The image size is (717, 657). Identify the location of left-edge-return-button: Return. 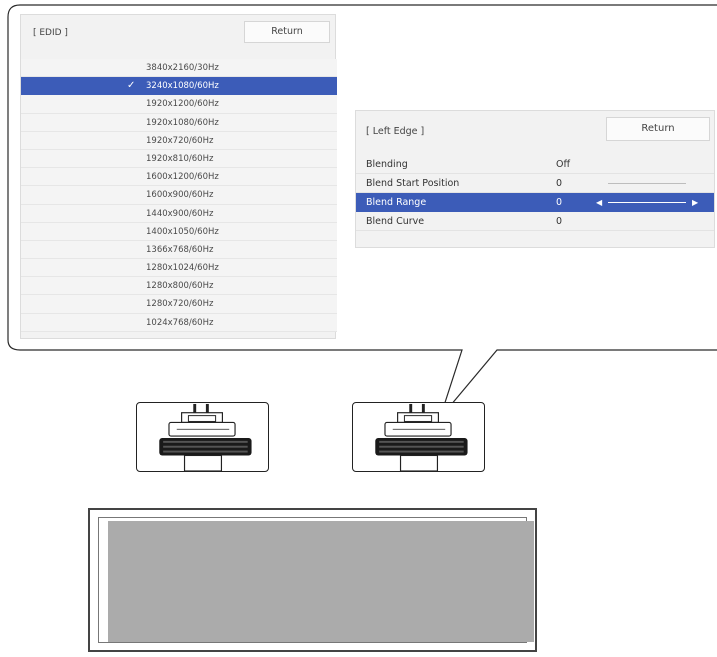
(658, 129).